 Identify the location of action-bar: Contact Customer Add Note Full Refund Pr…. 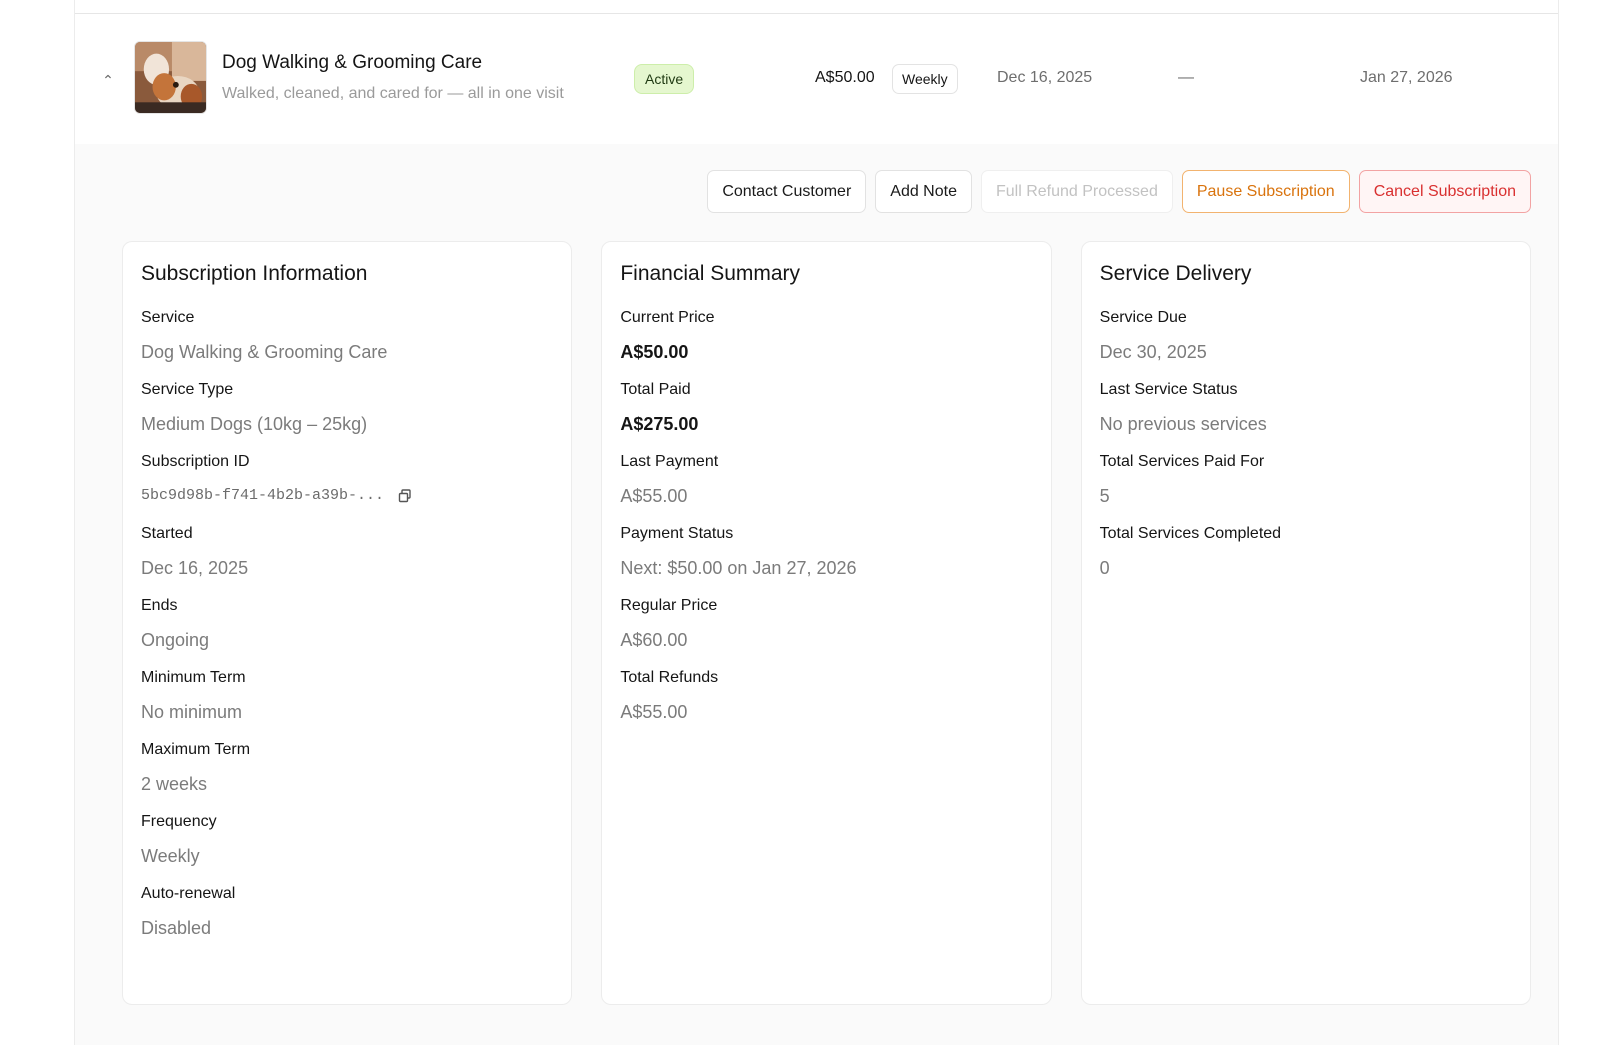
(1119, 191).